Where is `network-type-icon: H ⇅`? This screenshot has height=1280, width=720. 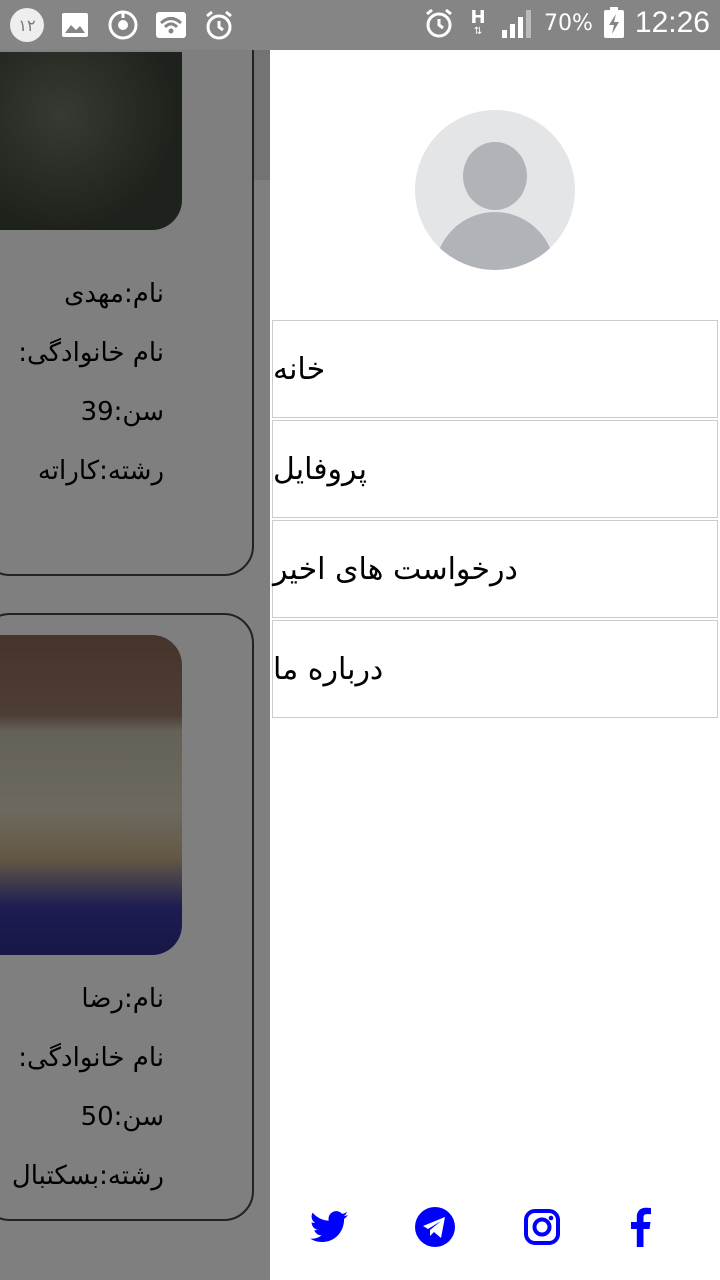
network-type-icon: H ⇅ is located at coordinates (478, 22).